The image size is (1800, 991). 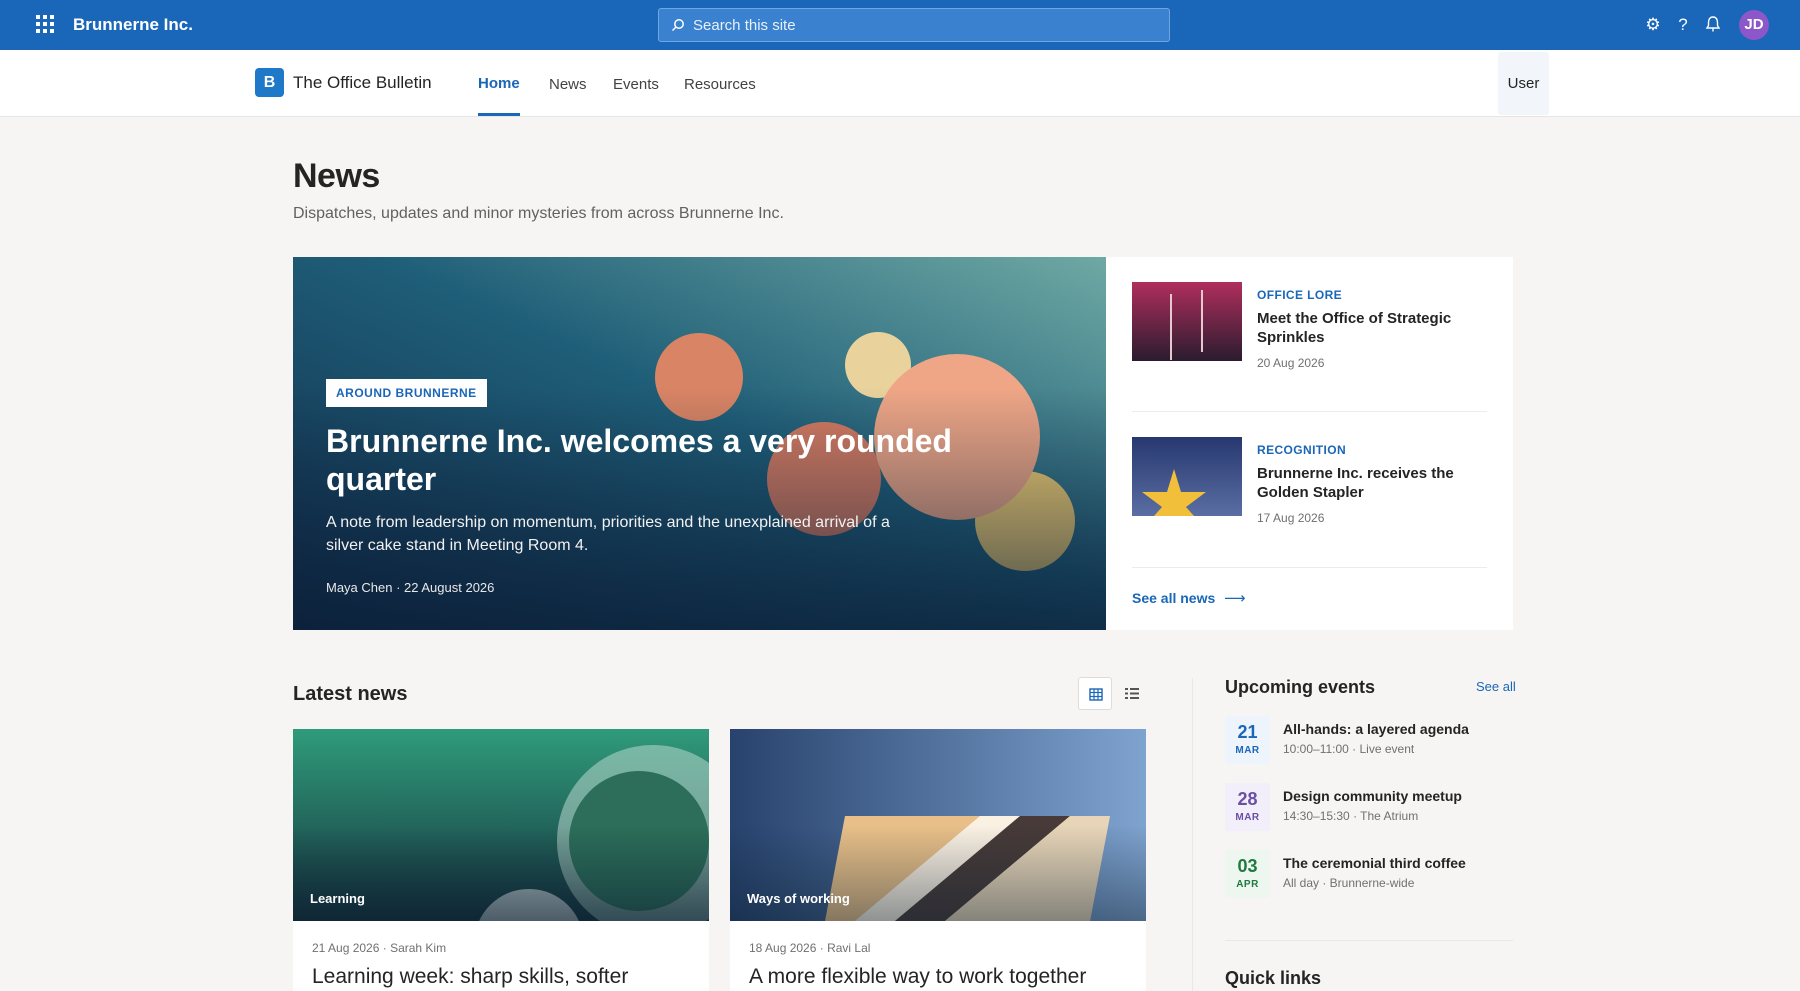 What do you see at coordinates (1713, 24) in the screenshot?
I see `notification-icon` at bounding box center [1713, 24].